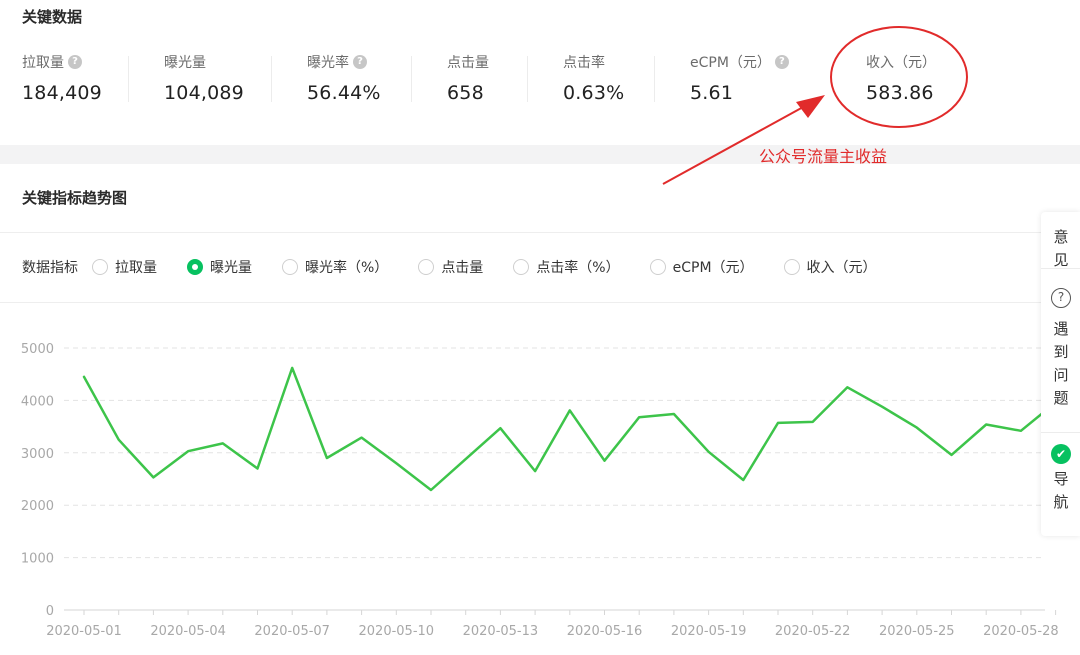 The width and height of the screenshot is (1080, 655). I want to click on floating-side-panel: 意见 ? 遇到问题 ✔ 导航, so click(1060, 374).